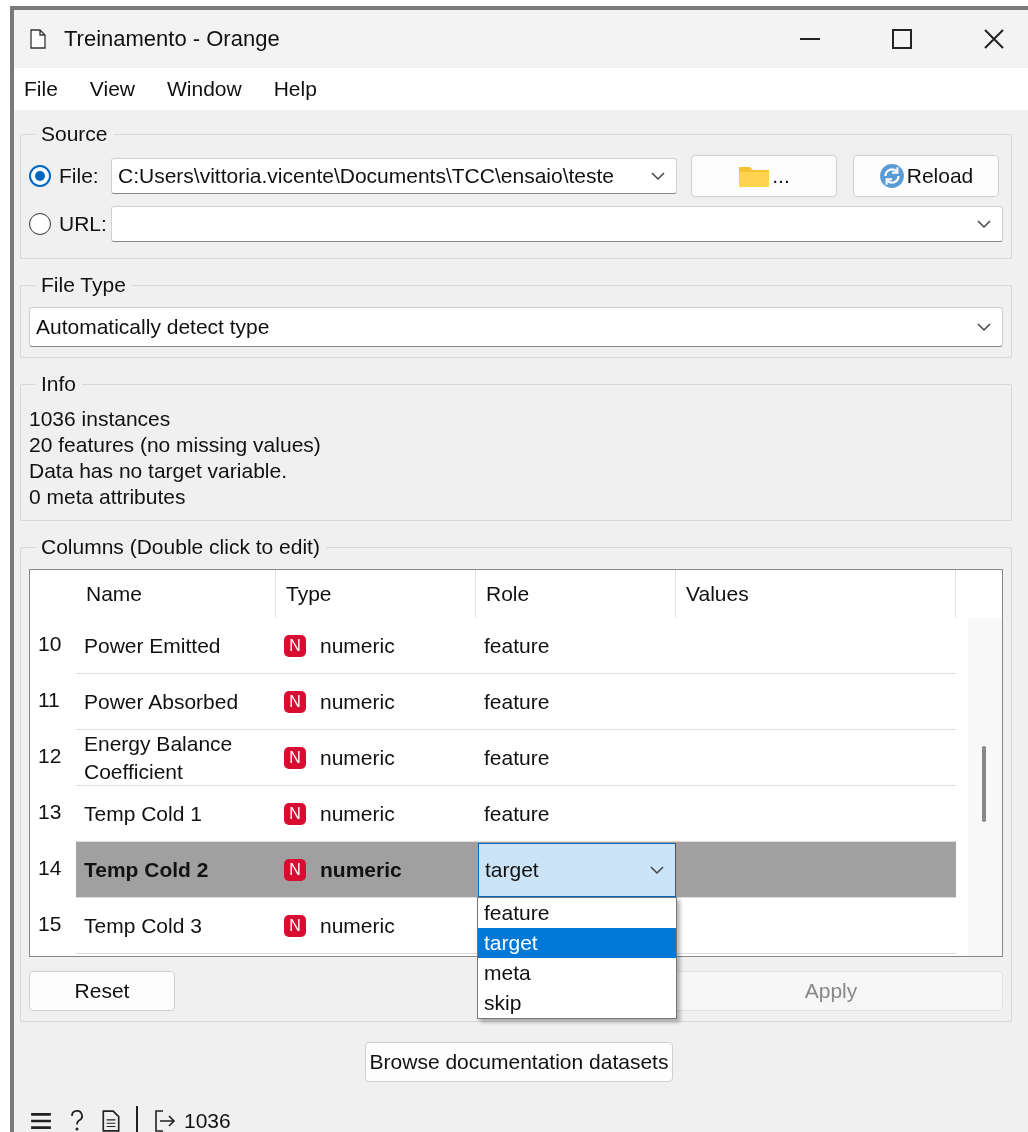 The height and width of the screenshot is (1132, 1028). I want to click on row-number: 12, so click(50, 755).